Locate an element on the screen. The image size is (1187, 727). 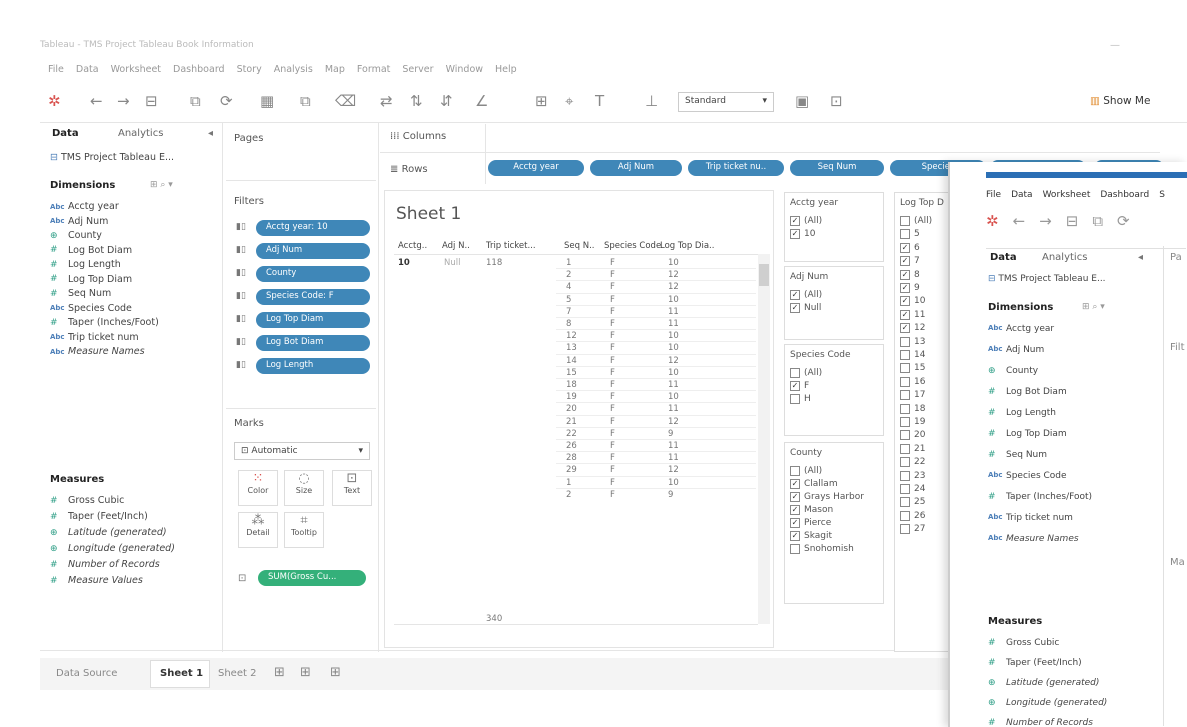
overlay-menu-item: Worksheet is located at coordinates (1067, 195).